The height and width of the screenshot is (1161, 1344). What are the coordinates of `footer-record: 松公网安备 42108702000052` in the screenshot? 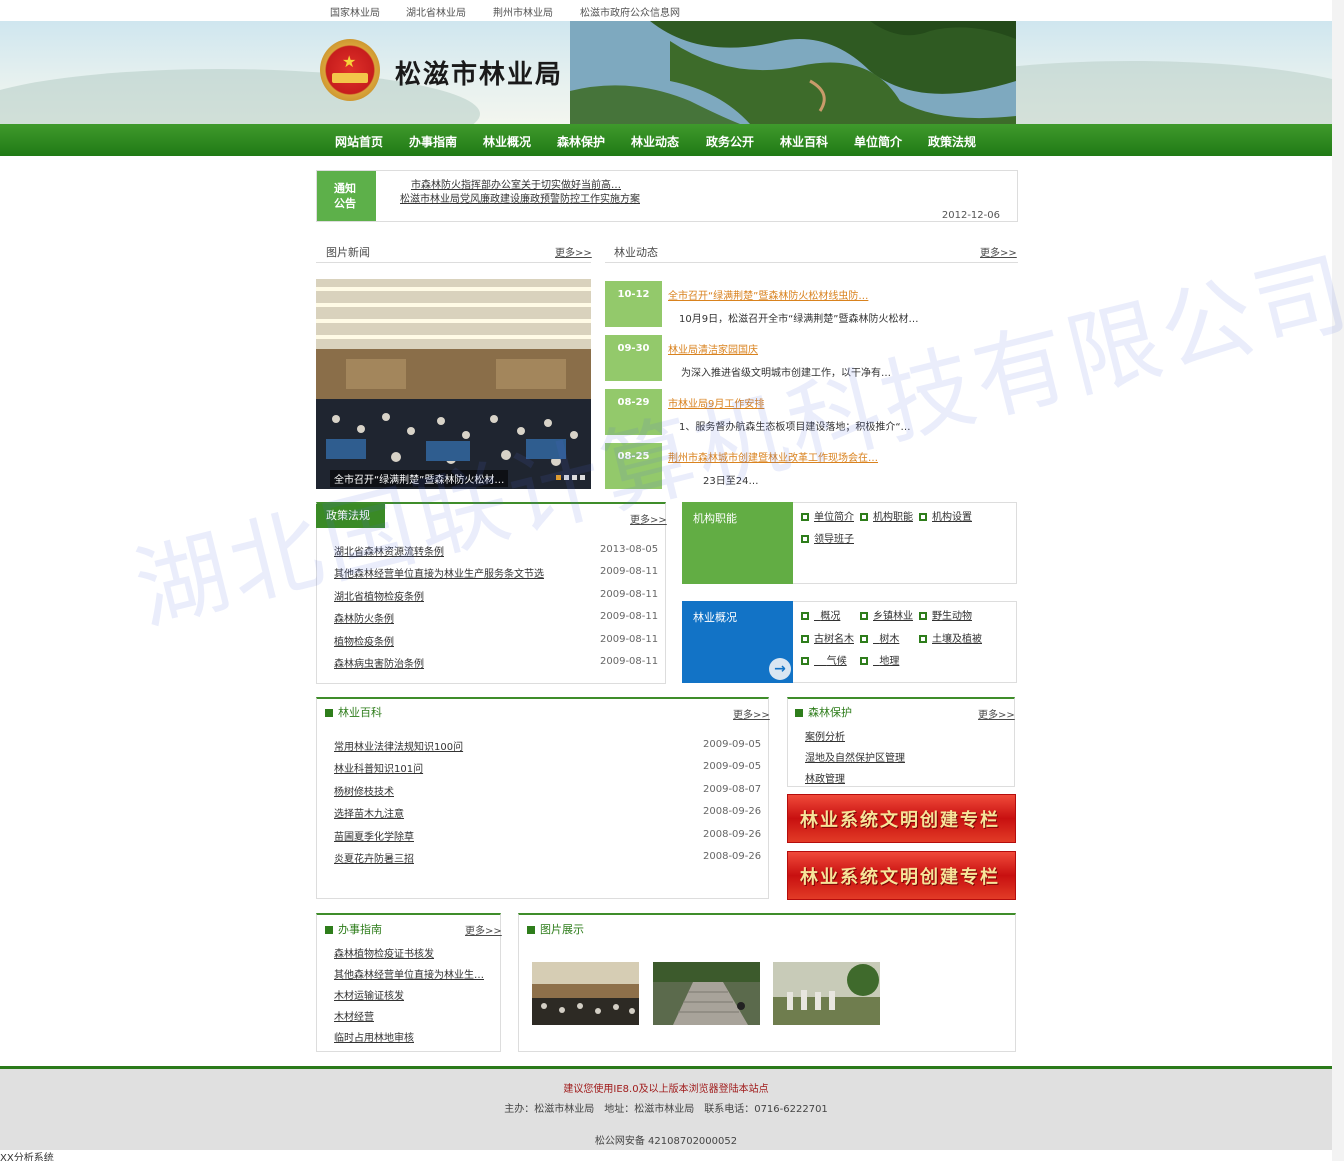 It's located at (666, 1141).